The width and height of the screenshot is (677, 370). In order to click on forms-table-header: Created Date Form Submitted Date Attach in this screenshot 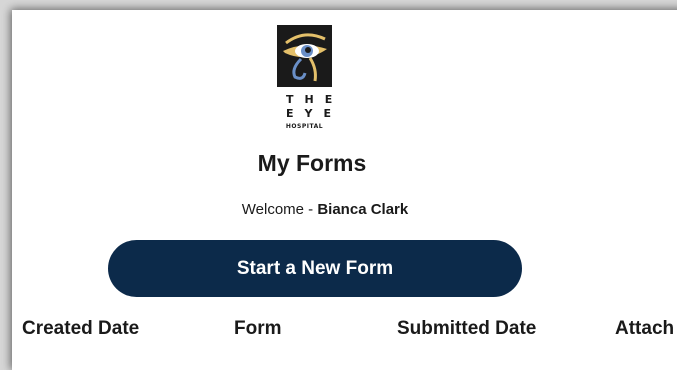, I will do `click(344, 333)`.